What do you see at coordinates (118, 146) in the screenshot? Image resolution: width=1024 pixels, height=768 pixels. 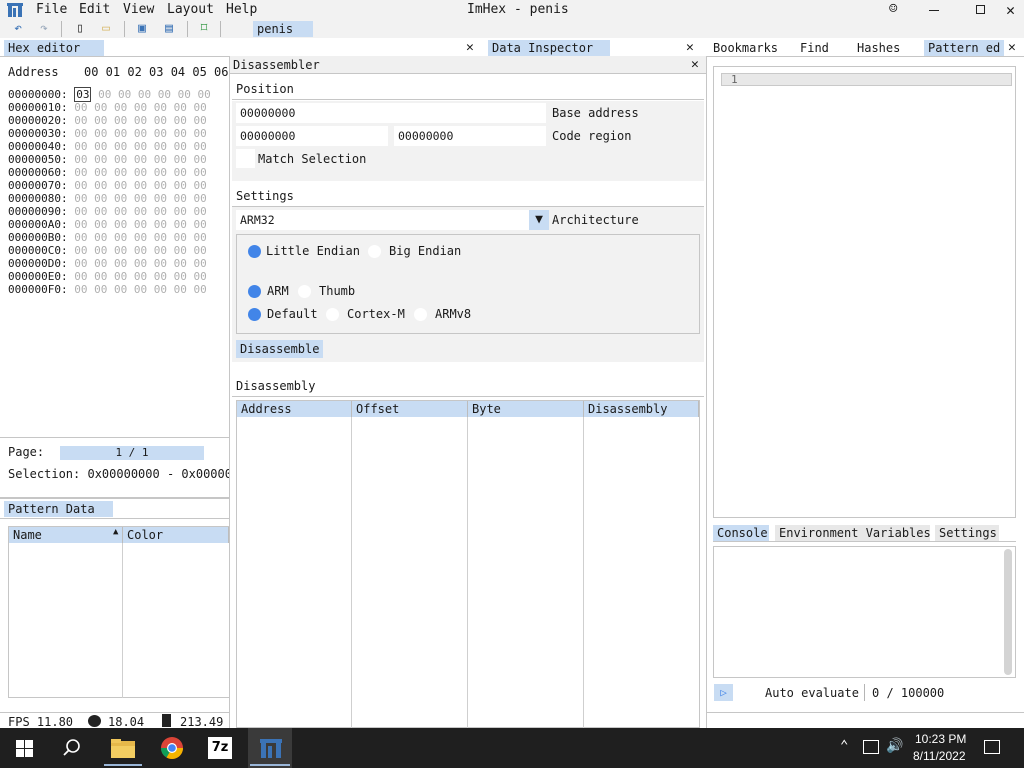 I see `hex-row: 00000040: 00 00 00 00 00 00 00` at bounding box center [118, 146].